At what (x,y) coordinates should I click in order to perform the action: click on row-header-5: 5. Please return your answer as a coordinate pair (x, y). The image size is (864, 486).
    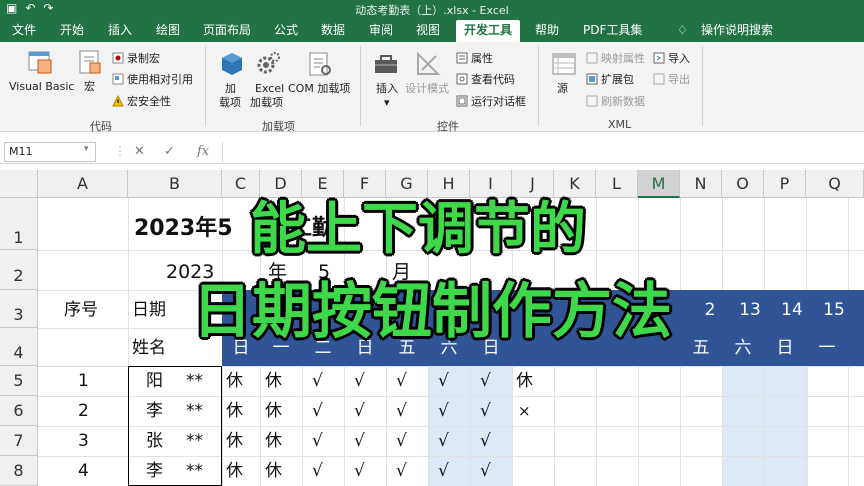
    Looking at the image, I should click on (19, 381).